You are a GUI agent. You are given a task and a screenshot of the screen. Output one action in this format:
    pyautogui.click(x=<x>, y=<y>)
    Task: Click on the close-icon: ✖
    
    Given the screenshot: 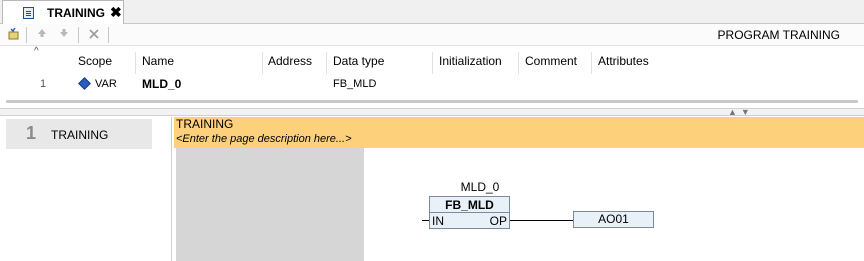 What is the action you would take?
    pyautogui.click(x=116, y=12)
    